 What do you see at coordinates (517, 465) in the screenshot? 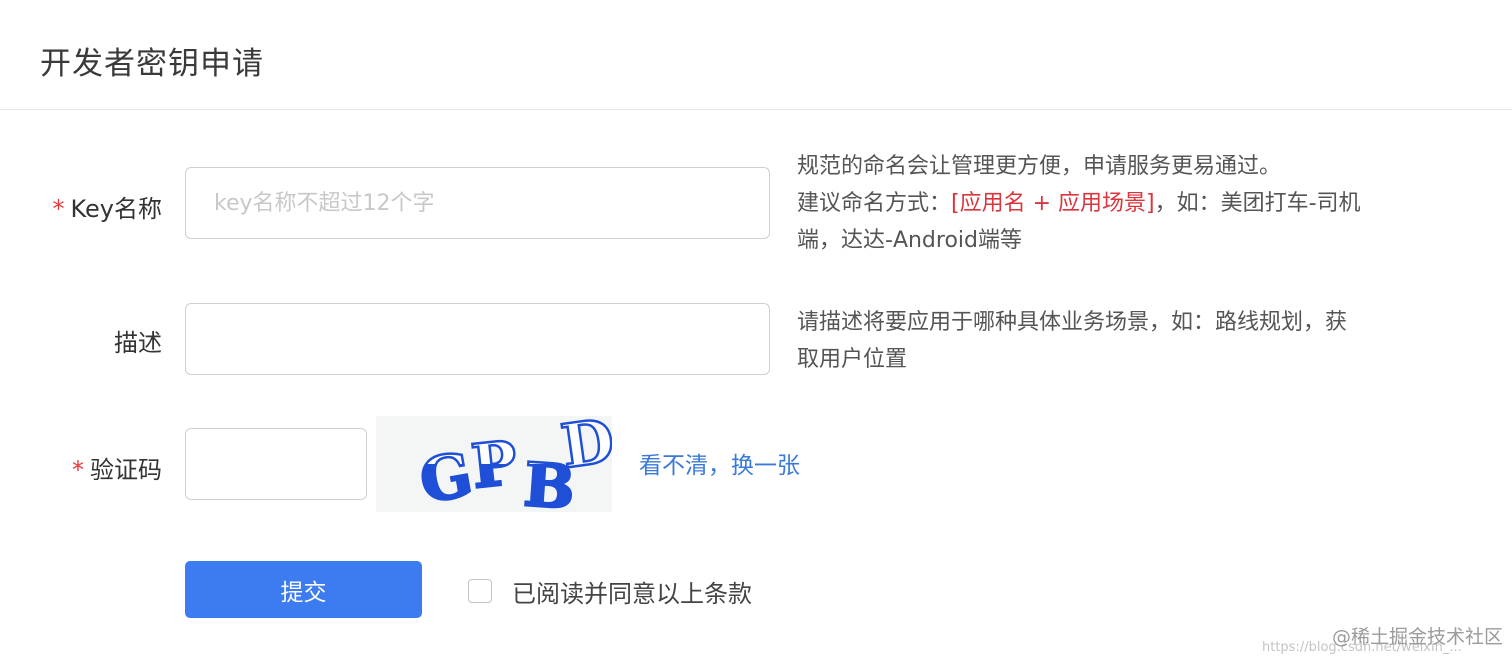
I see `captcha-graphic: G P B D G P B` at bounding box center [517, 465].